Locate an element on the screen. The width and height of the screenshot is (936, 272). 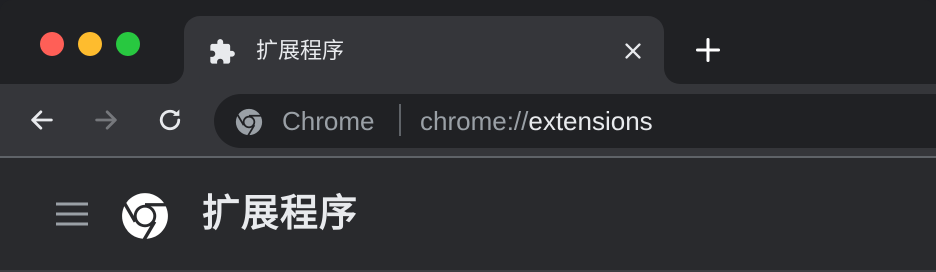
zoom-window-button is located at coordinates (128, 44).